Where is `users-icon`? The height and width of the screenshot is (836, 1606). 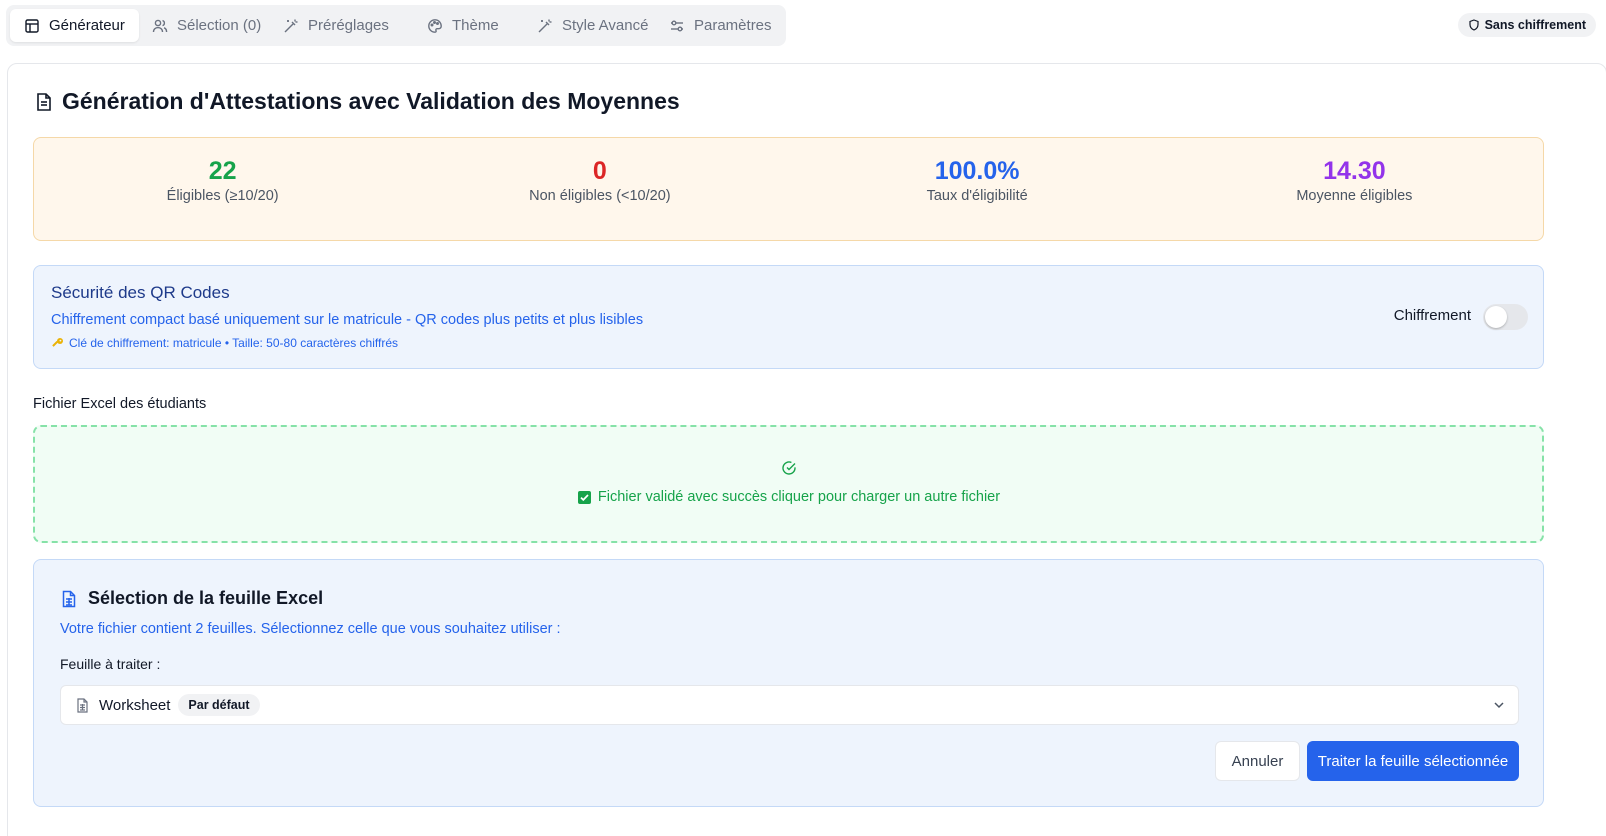
users-icon is located at coordinates (160, 26).